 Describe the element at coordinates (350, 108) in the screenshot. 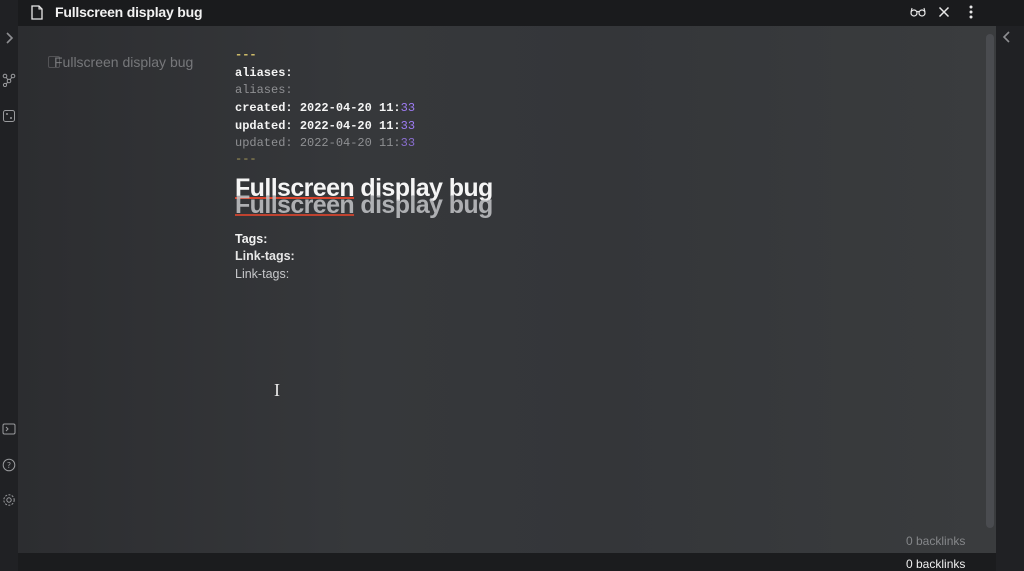

I see `created-value: 2022-04-20 11:` at that location.